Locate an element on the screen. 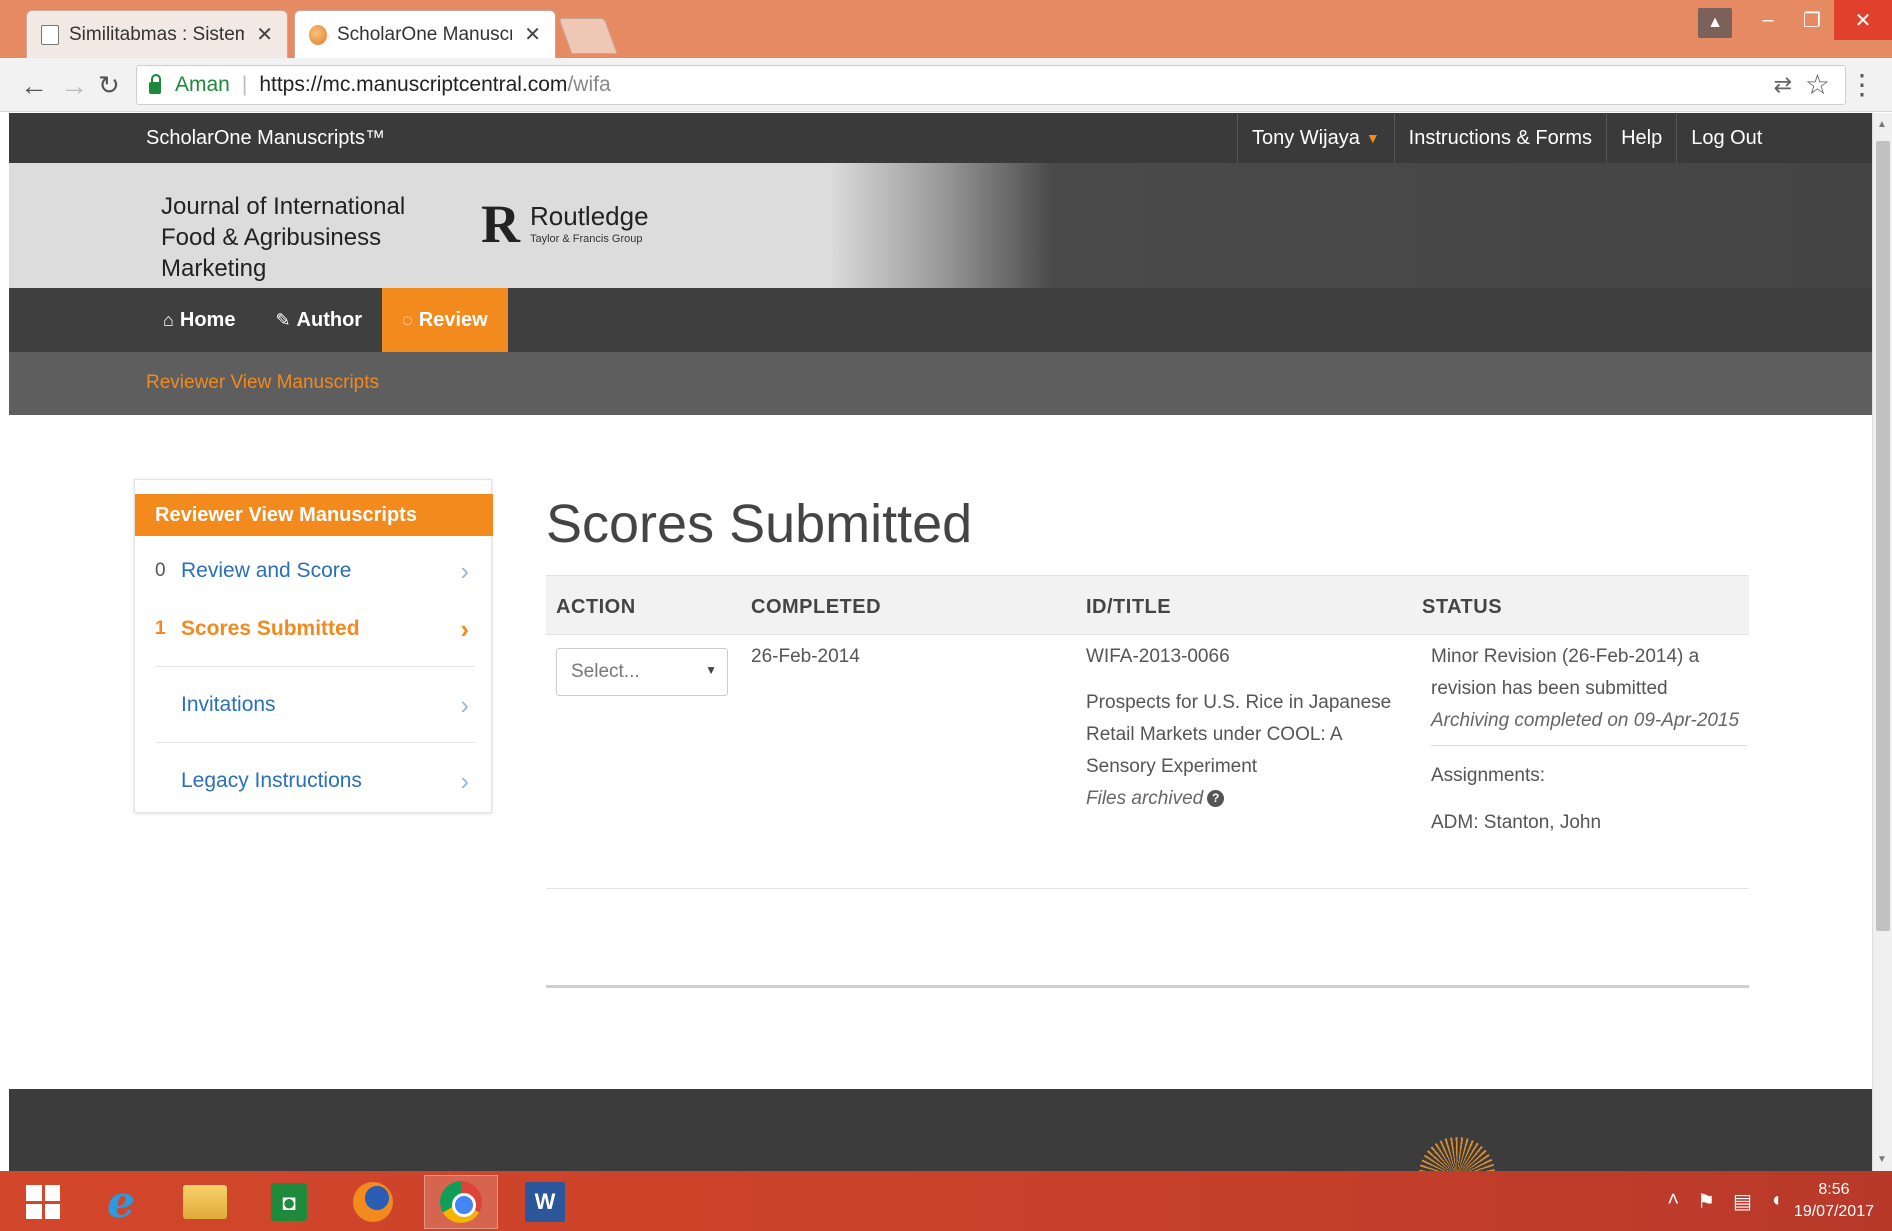  instructions-forms-link: Instructions & Forms is located at coordinates (1499, 138).